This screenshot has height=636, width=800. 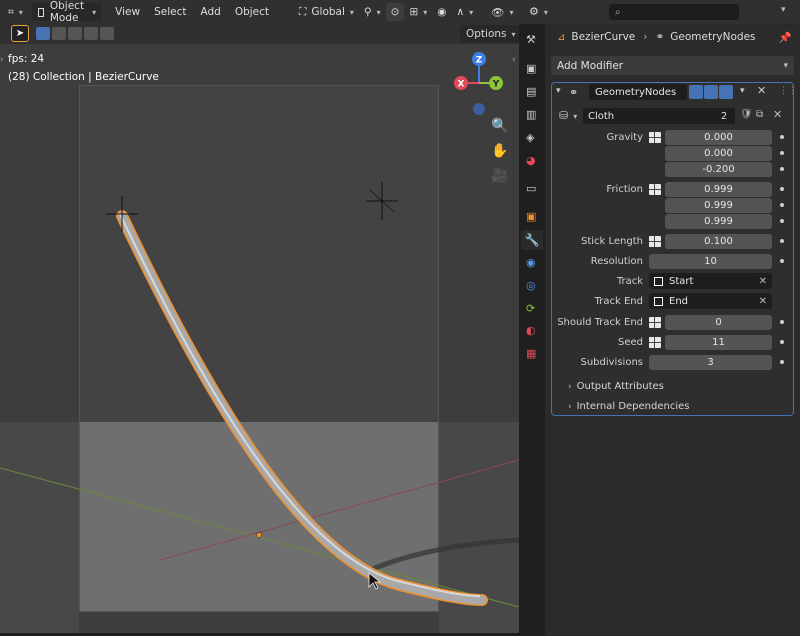 What do you see at coordinates (91, 33) in the screenshot?
I see `select-invert-icon` at bounding box center [91, 33].